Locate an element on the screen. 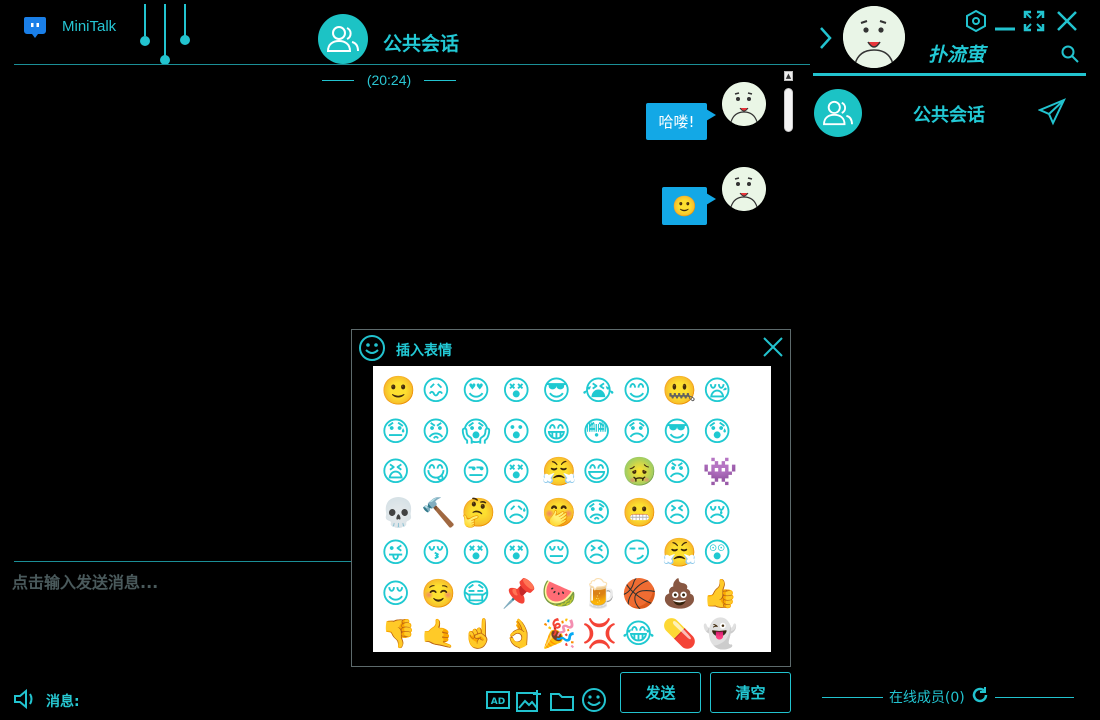 Image resolution: width=1100 pixels, height=720 pixels. emoji-item: ☝️ is located at coordinates (481, 633).